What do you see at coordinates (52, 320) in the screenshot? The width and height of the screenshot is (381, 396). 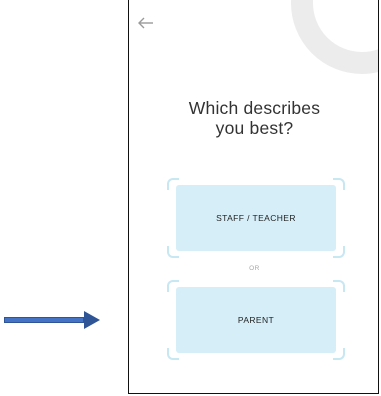 I see `arrow-right-icon` at bounding box center [52, 320].